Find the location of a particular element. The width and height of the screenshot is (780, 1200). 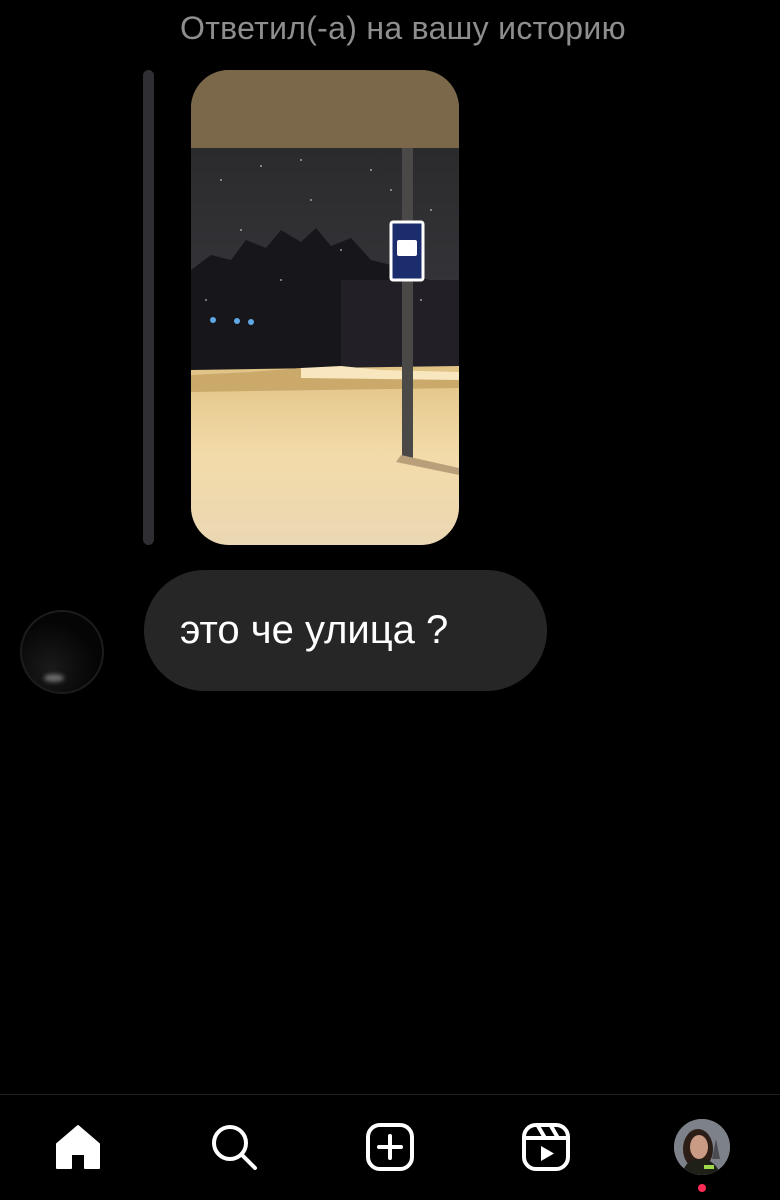

sender-avatar is located at coordinates (62, 652).